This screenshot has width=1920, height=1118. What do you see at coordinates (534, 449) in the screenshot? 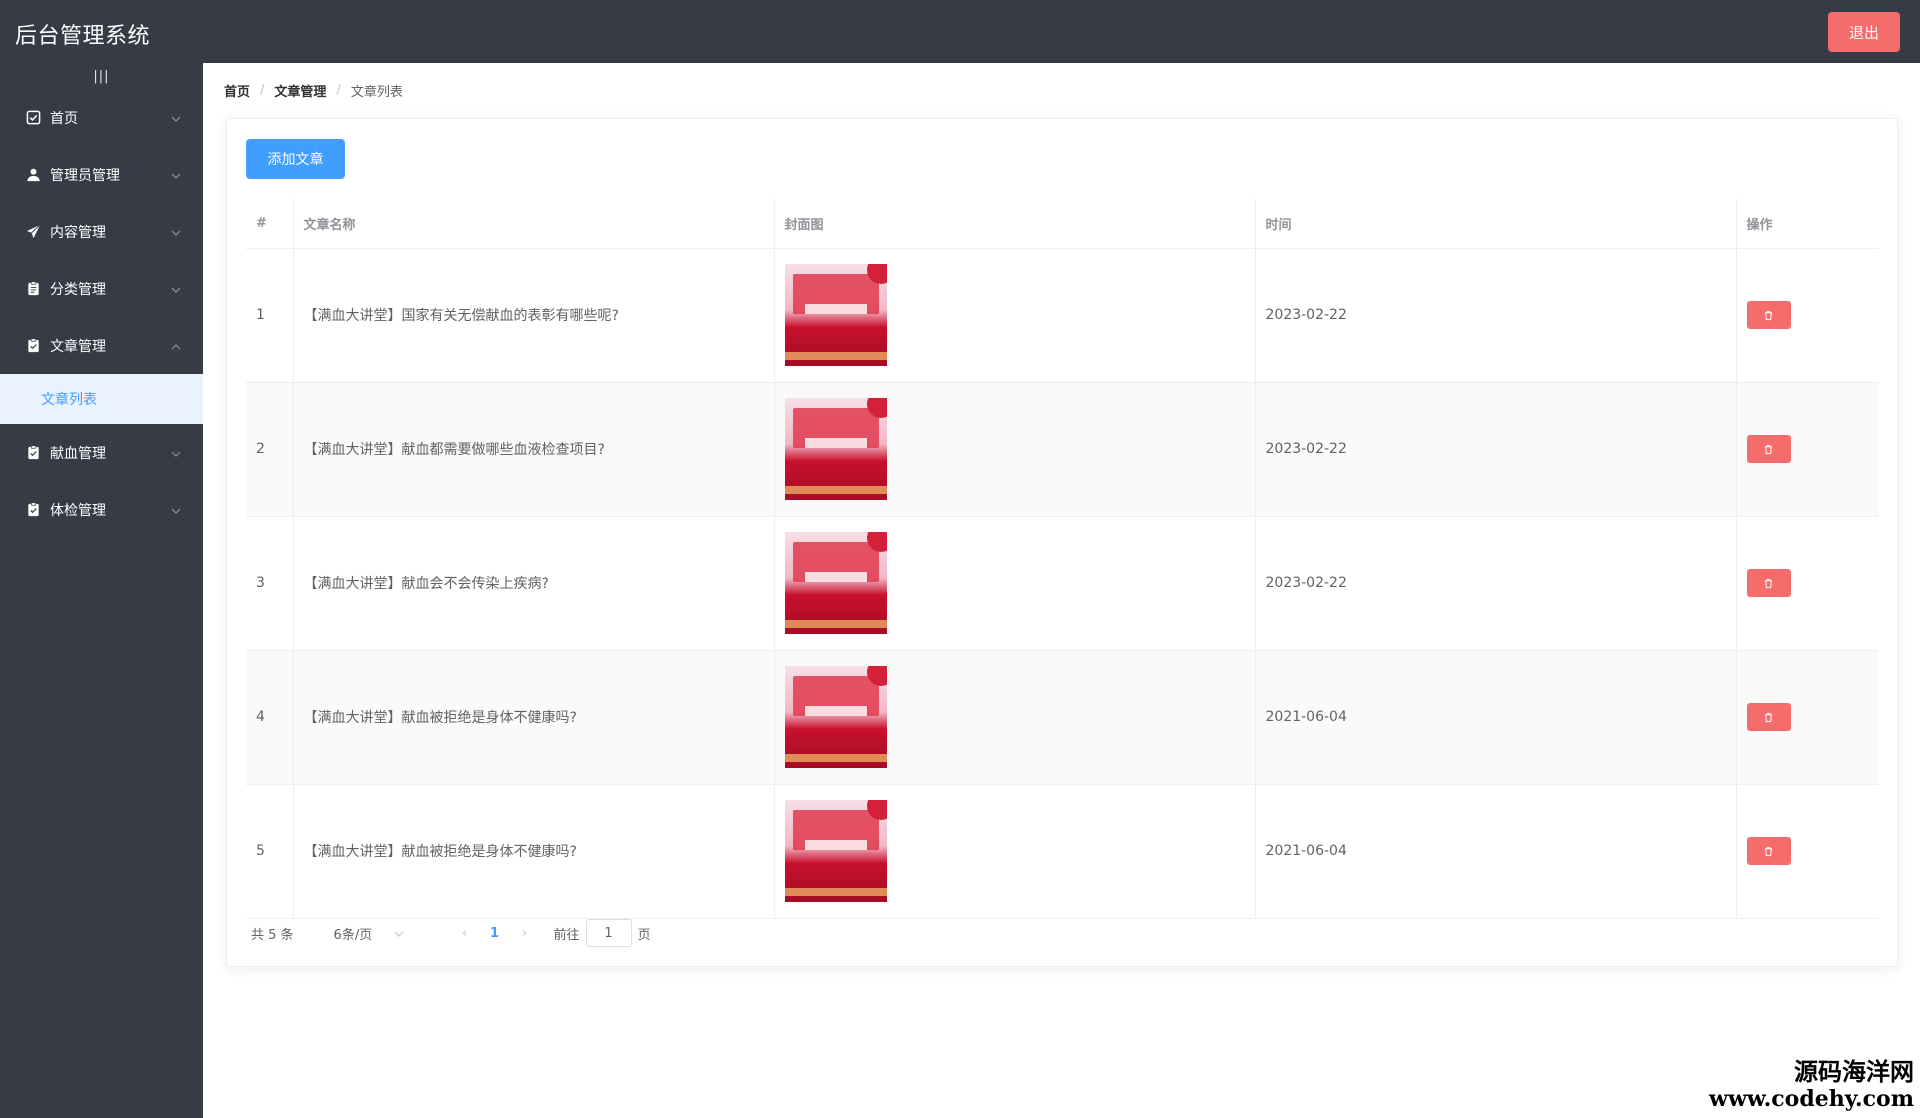
I see `article-name: 【满血大讲堂】献血都需要做哪些血液检查项目?` at bounding box center [534, 449].